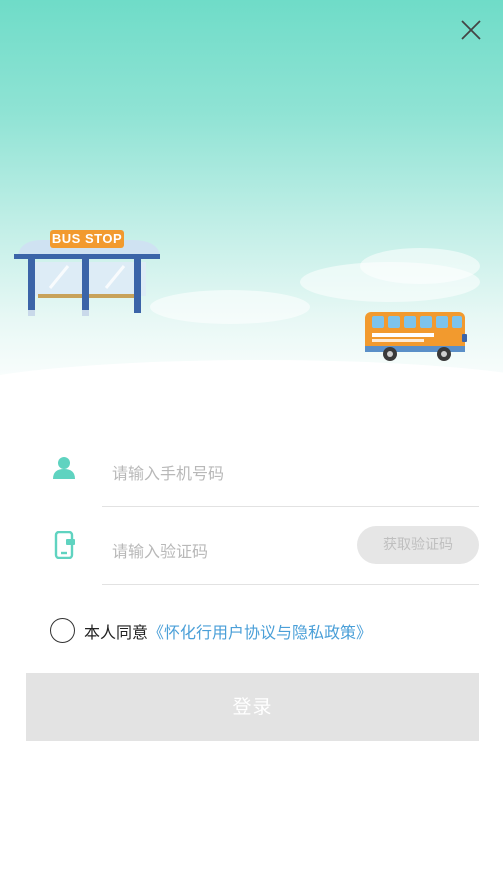 Image resolution: width=503 pixels, height=878 pixels. What do you see at coordinates (416, 336) in the screenshot?
I see `bus-icon` at bounding box center [416, 336].